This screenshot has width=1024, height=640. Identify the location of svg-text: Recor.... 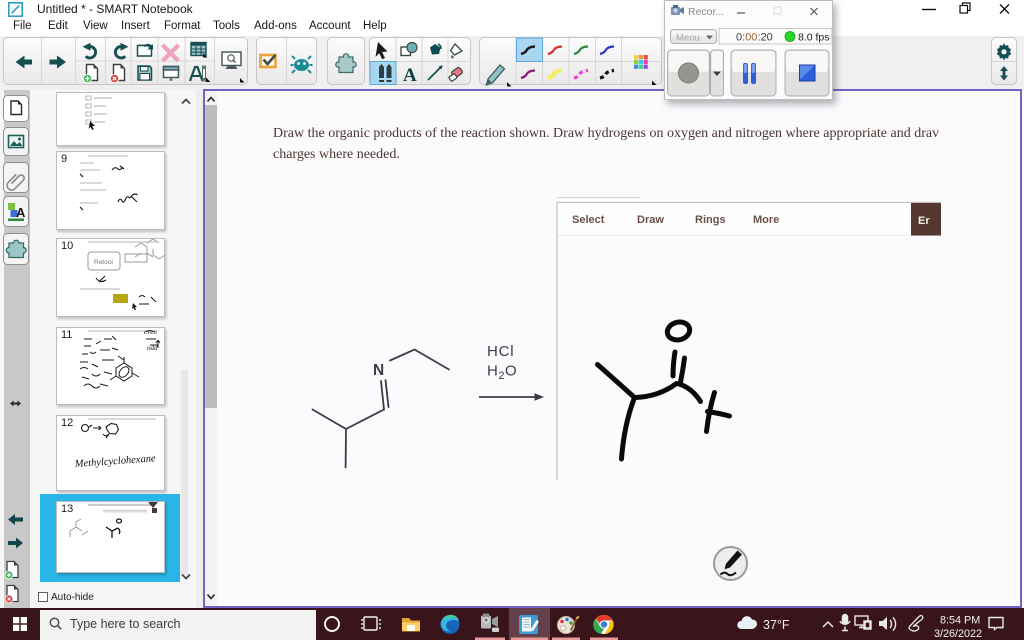
(706, 12).